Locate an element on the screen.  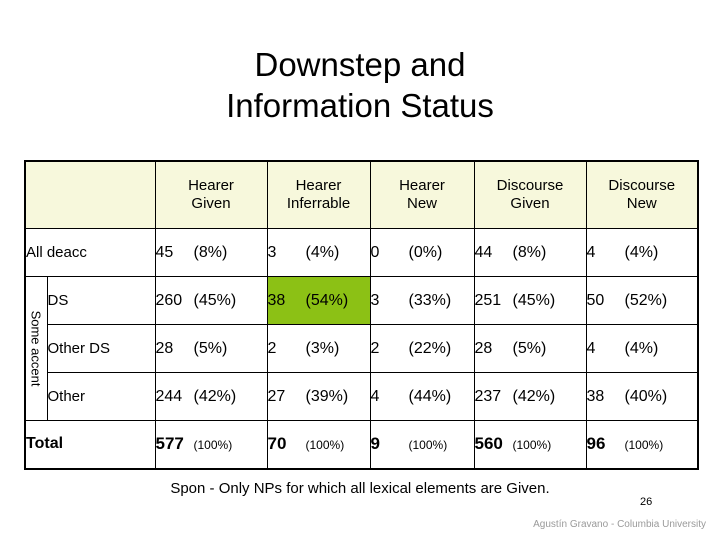
cell-total-discourse-new: 96 (100%) is located at coordinates (642, 444).